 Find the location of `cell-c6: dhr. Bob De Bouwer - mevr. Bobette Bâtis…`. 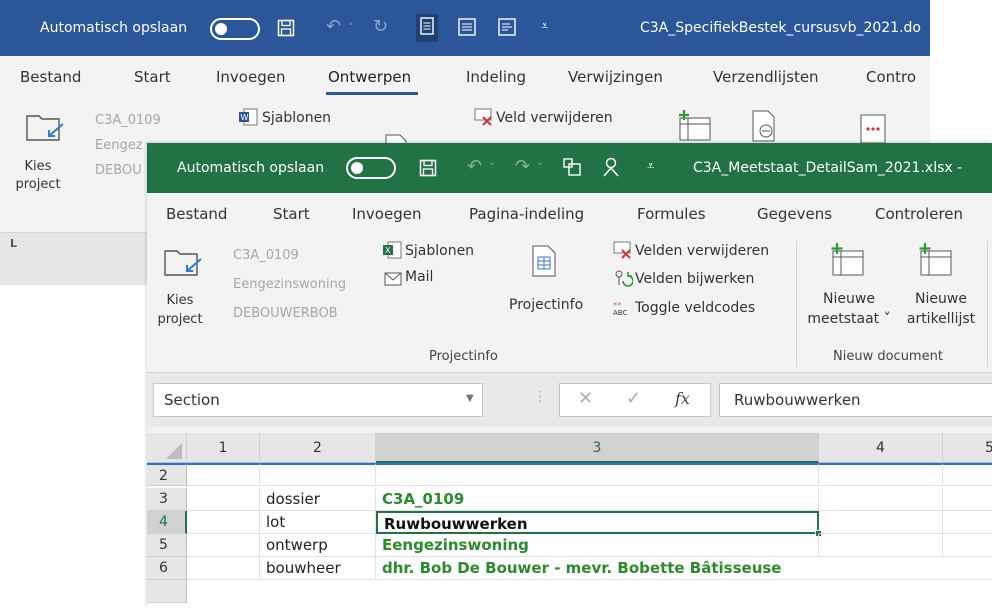

cell-c6: dhr. Bob De Bouwer - mevr. Bobette Bâtis… is located at coordinates (684, 568).